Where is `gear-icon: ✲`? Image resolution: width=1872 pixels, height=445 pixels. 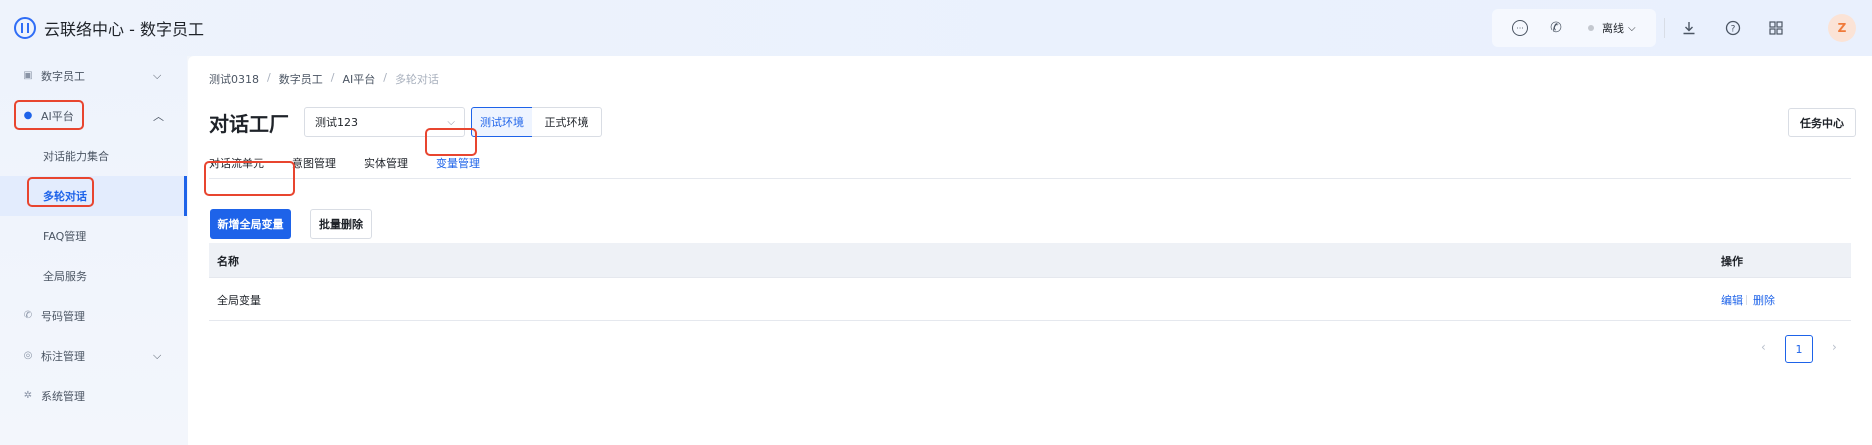 gear-icon: ✲ is located at coordinates (28, 395).